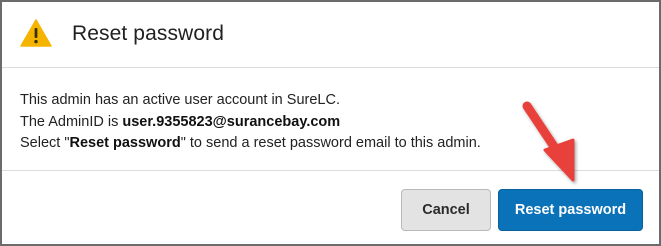 Image resolution: width=661 pixels, height=246 pixels. What do you see at coordinates (71, 121) in the screenshot?
I see `admin-id-prefix: The AdminID is` at bounding box center [71, 121].